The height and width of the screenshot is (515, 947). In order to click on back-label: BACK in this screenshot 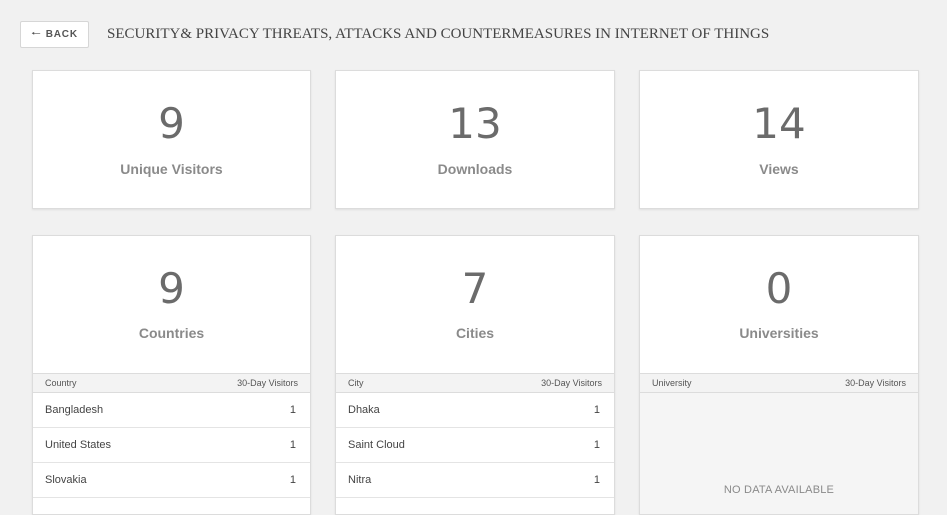, I will do `click(61, 34)`.